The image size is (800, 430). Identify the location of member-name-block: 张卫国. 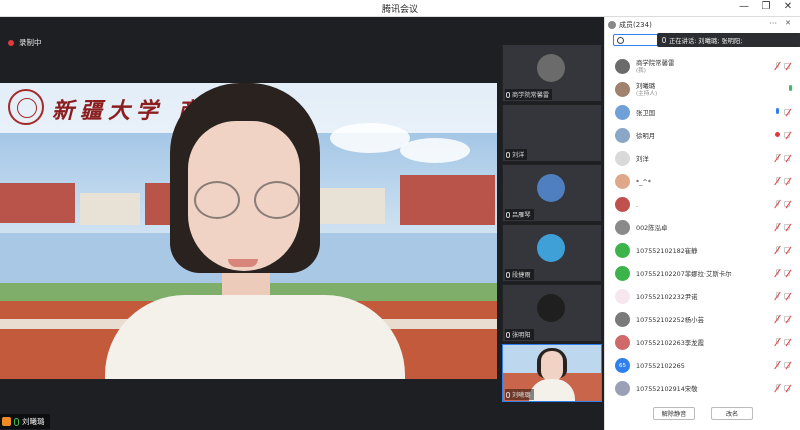
(645, 113).